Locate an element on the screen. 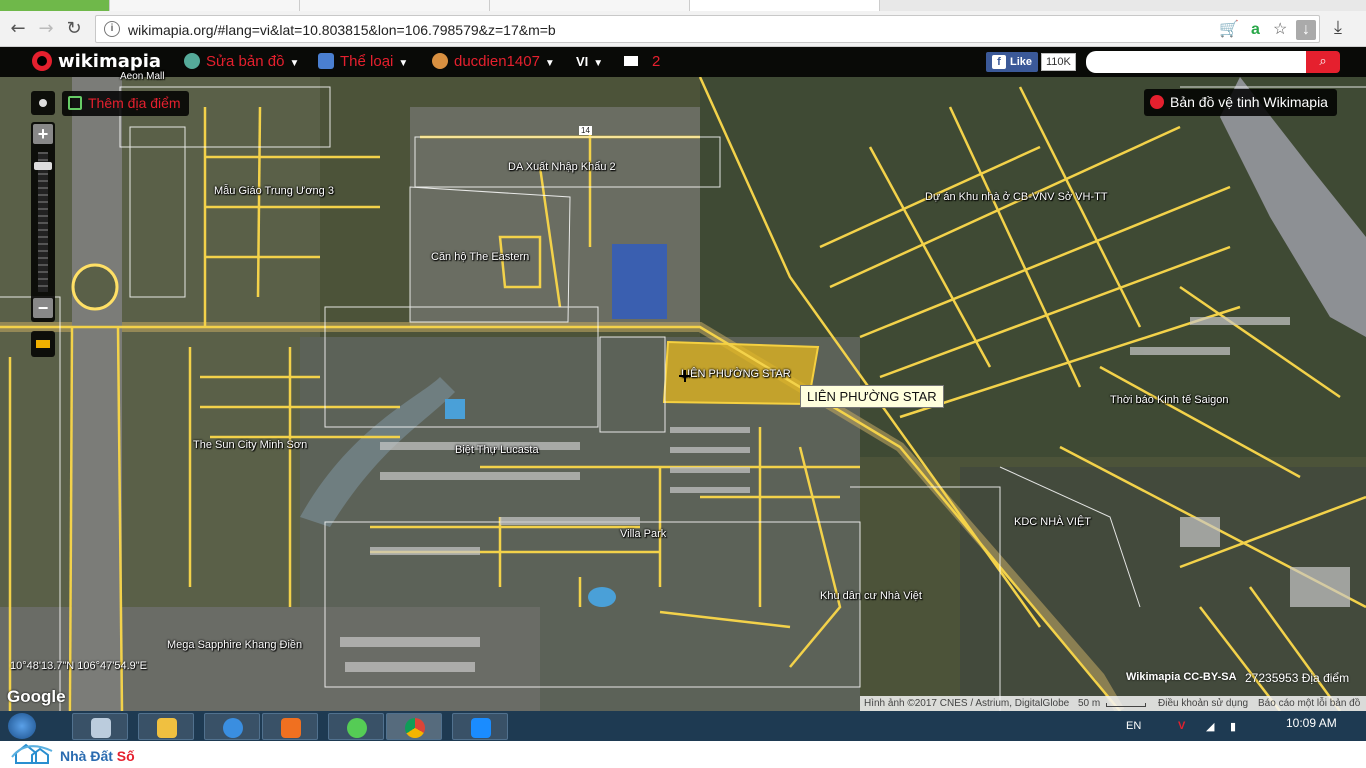 This screenshot has width=1366, height=768. map-label-mega-sapphire: Mega Sapphire Khang Điền is located at coordinates (234, 645).